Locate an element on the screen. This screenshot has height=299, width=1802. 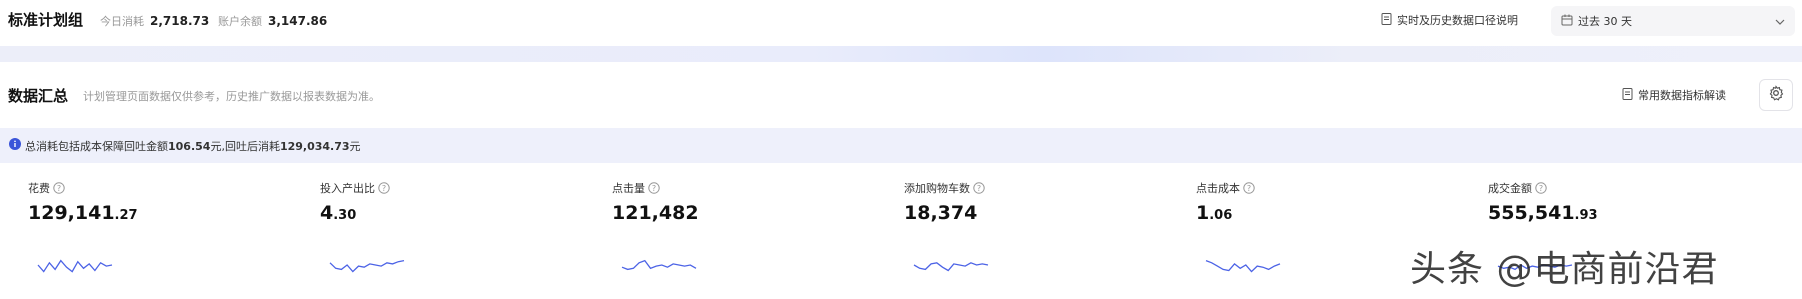
metric-value-dec: .30 is located at coordinates (345, 215).